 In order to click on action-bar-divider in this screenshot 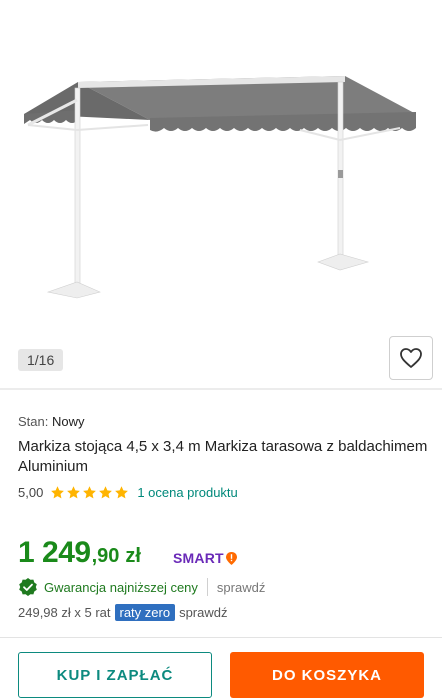, I will do `click(221, 637)`.